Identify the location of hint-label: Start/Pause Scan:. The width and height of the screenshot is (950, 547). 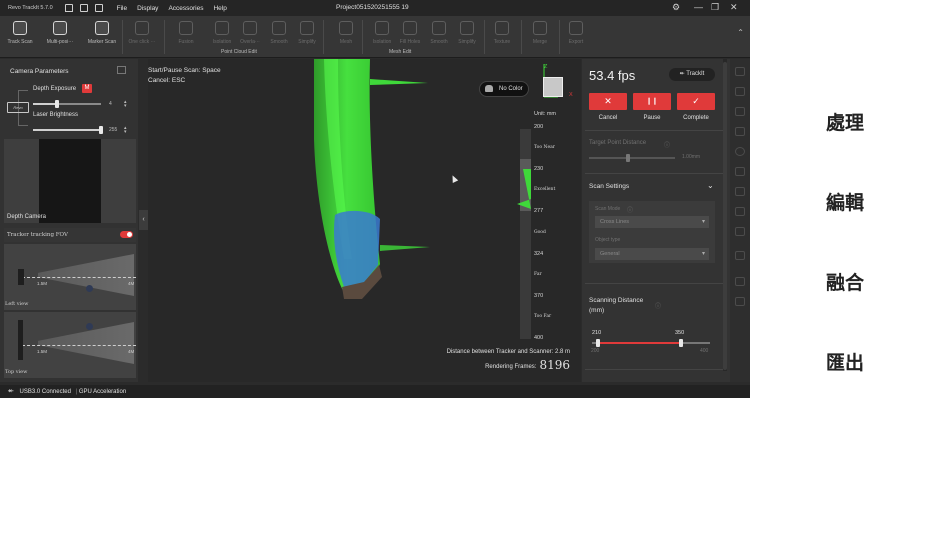
(174, 70).